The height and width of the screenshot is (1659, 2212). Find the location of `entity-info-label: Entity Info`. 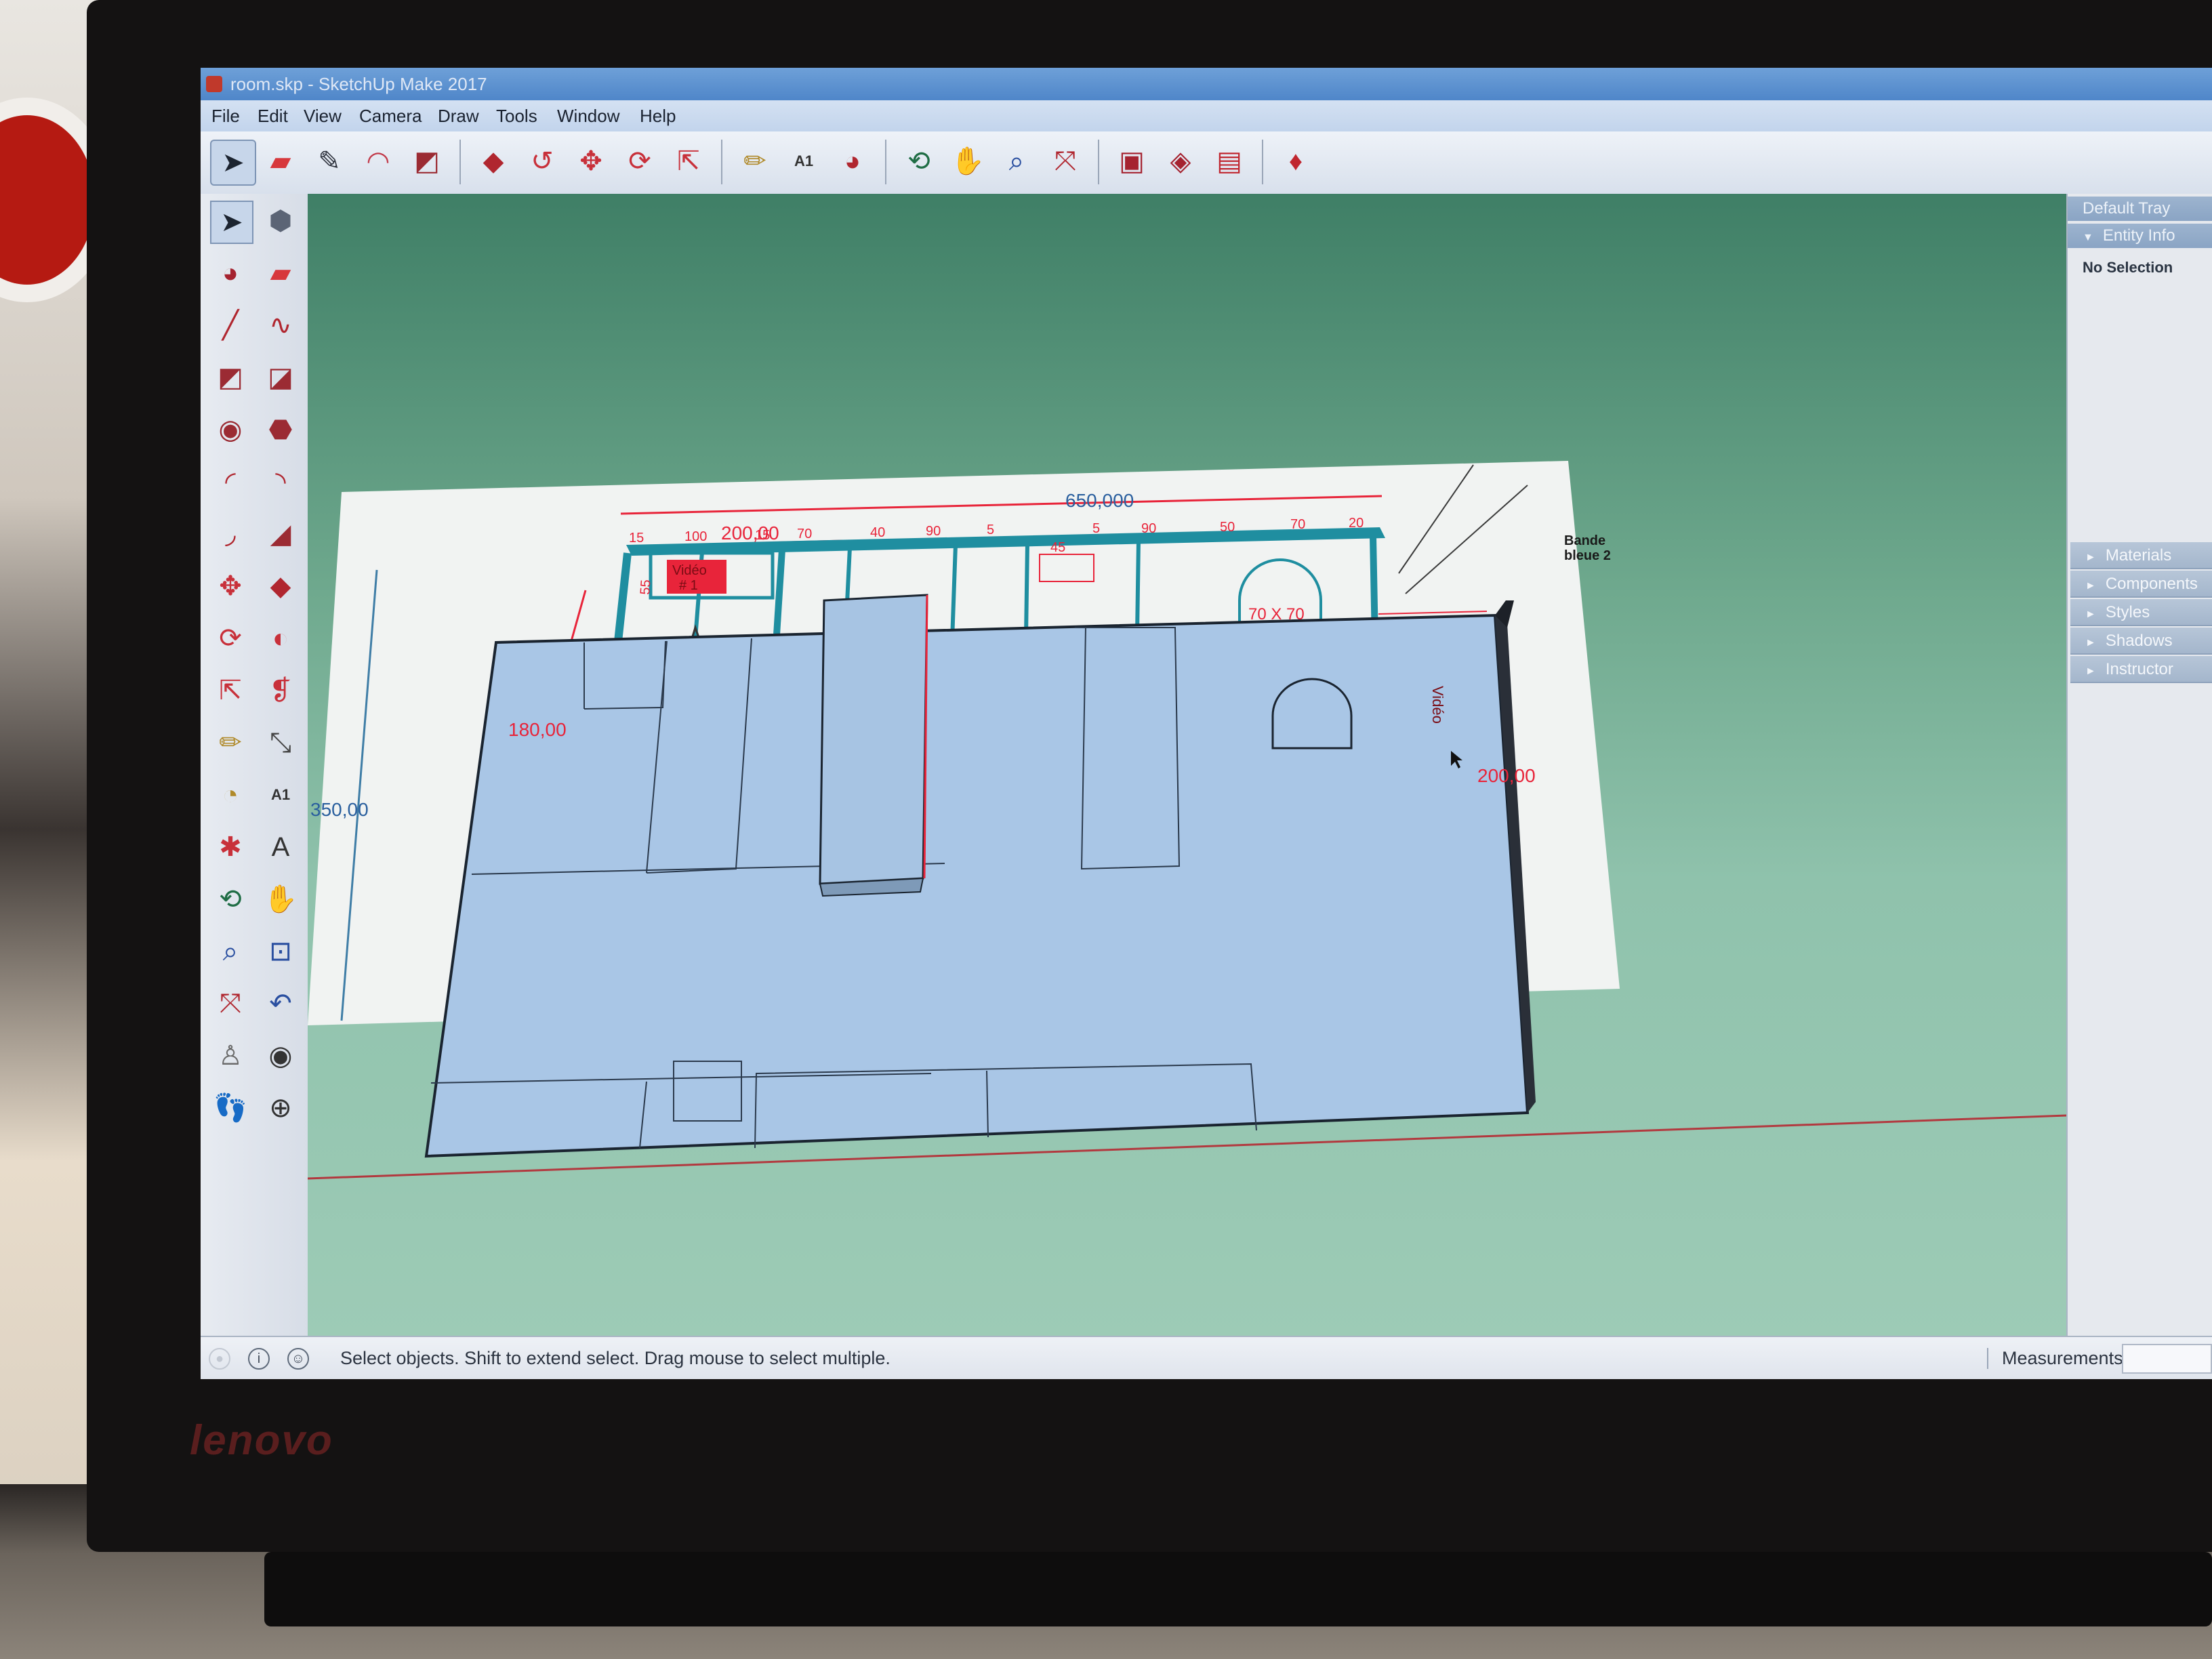

entity-info-label: Entity Info is located at coordinates (2138, 235).